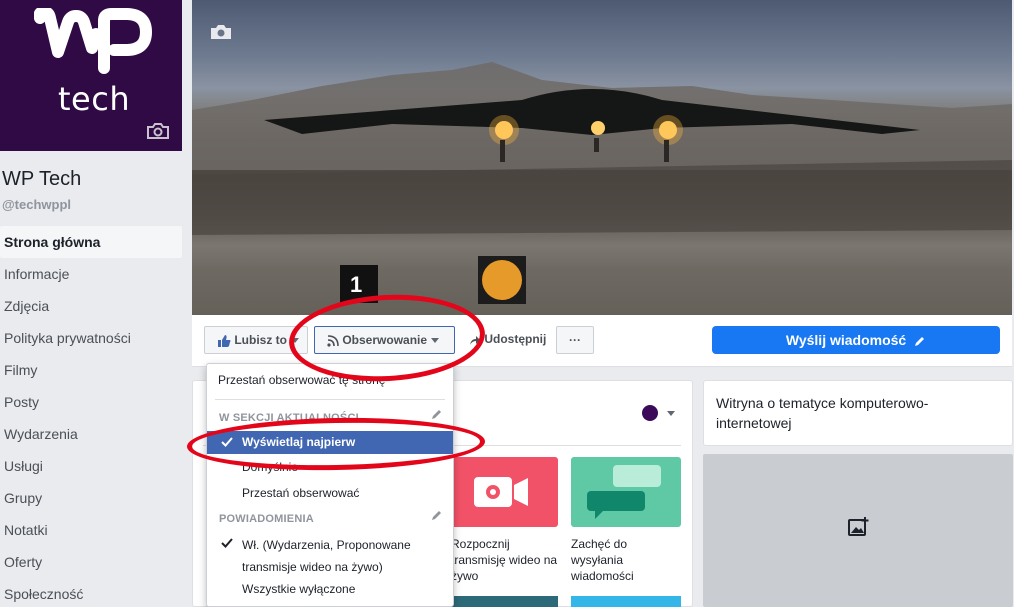 The image size is (1014, 607). Describe the element at coordinates (91, 592) in the screenshot. I see `sidebar-item-community: Społeczność` at that location.